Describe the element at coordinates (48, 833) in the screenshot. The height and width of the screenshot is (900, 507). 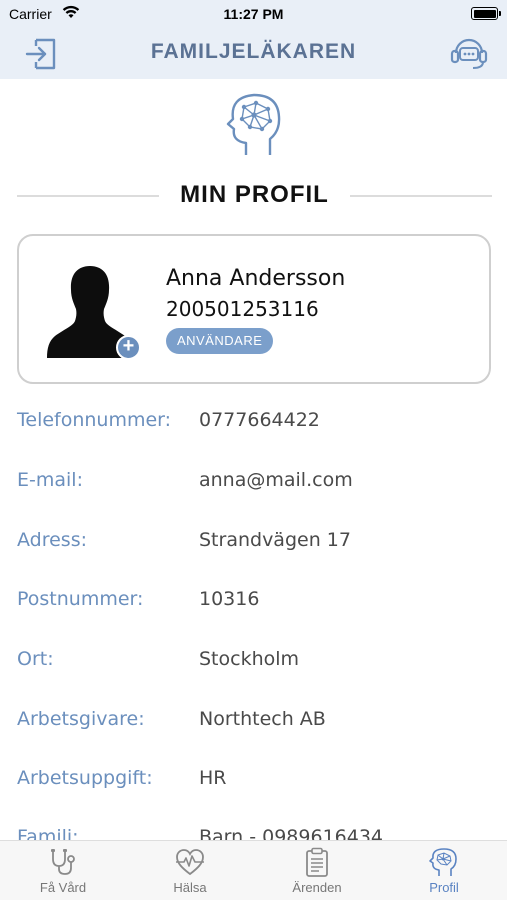
I see `field-label: Familj:` at that location.